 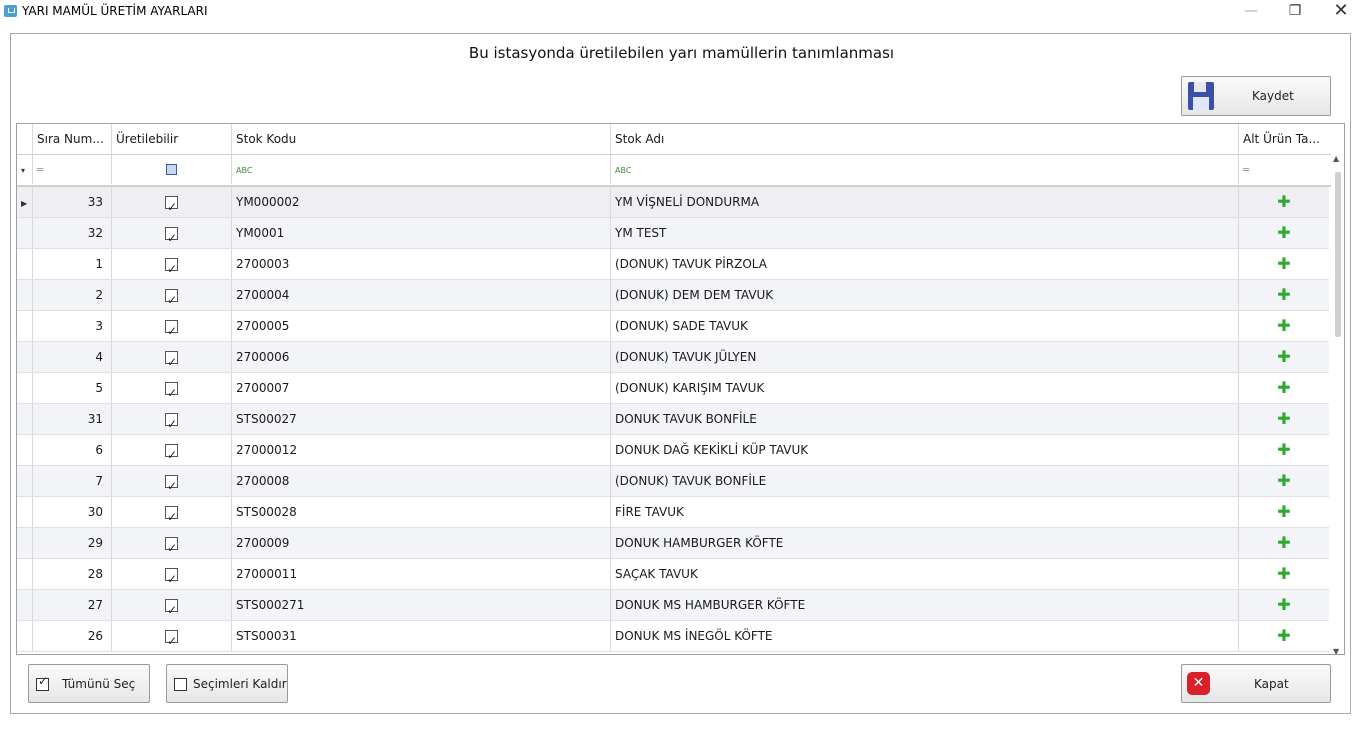 What do you see at coordinates (673, 419) in the screenshot?
I see `table-row: 31 STS00027DONUK TAVUK BONFİLE ✚` at bounding box center [673, 419].